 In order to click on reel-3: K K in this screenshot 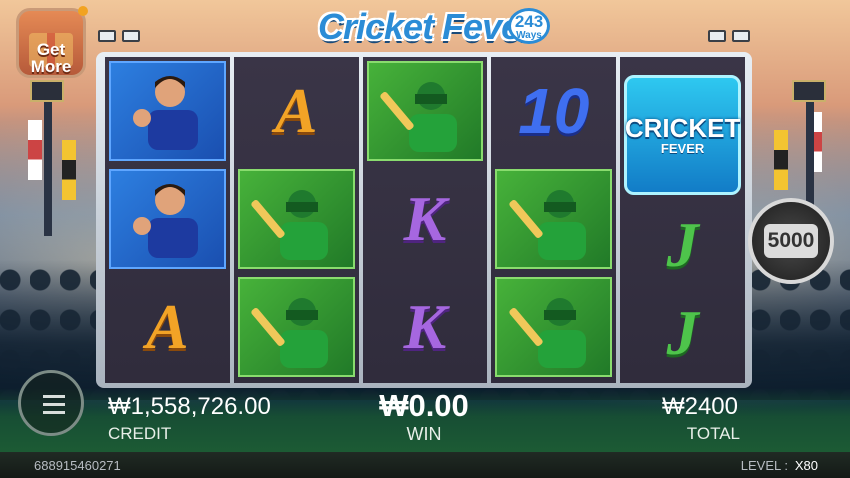, I will do `click(425, 220)`.